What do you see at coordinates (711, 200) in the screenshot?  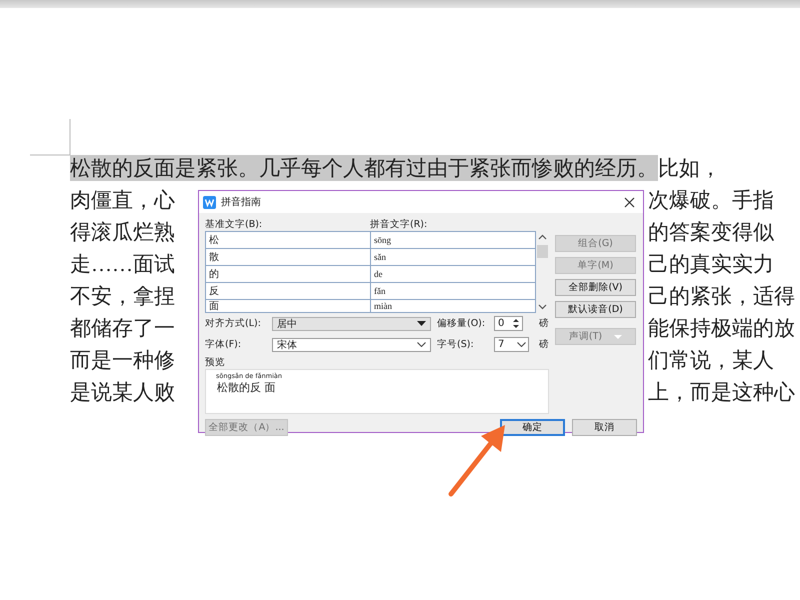 I see `document-text: 次爆破。手指` at bounding box center [711, 200].